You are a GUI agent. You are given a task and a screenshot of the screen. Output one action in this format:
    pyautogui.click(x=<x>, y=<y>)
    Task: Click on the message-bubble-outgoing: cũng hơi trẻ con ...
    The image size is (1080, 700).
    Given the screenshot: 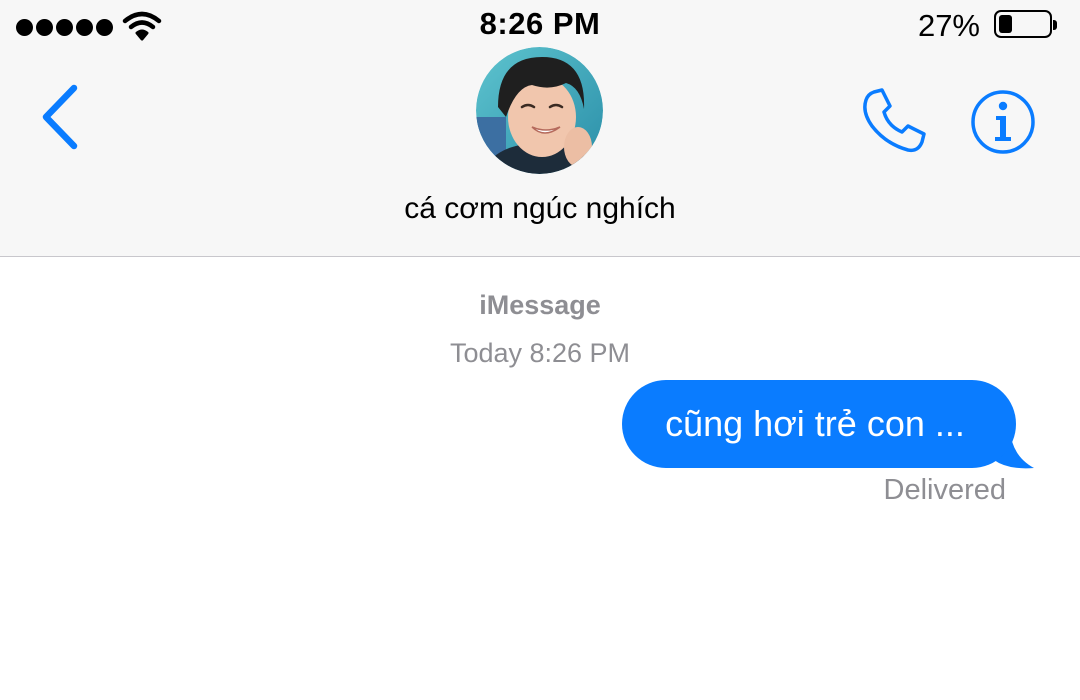 What is the action you would take?
    pyautogui.click(x=819, y=424)
    